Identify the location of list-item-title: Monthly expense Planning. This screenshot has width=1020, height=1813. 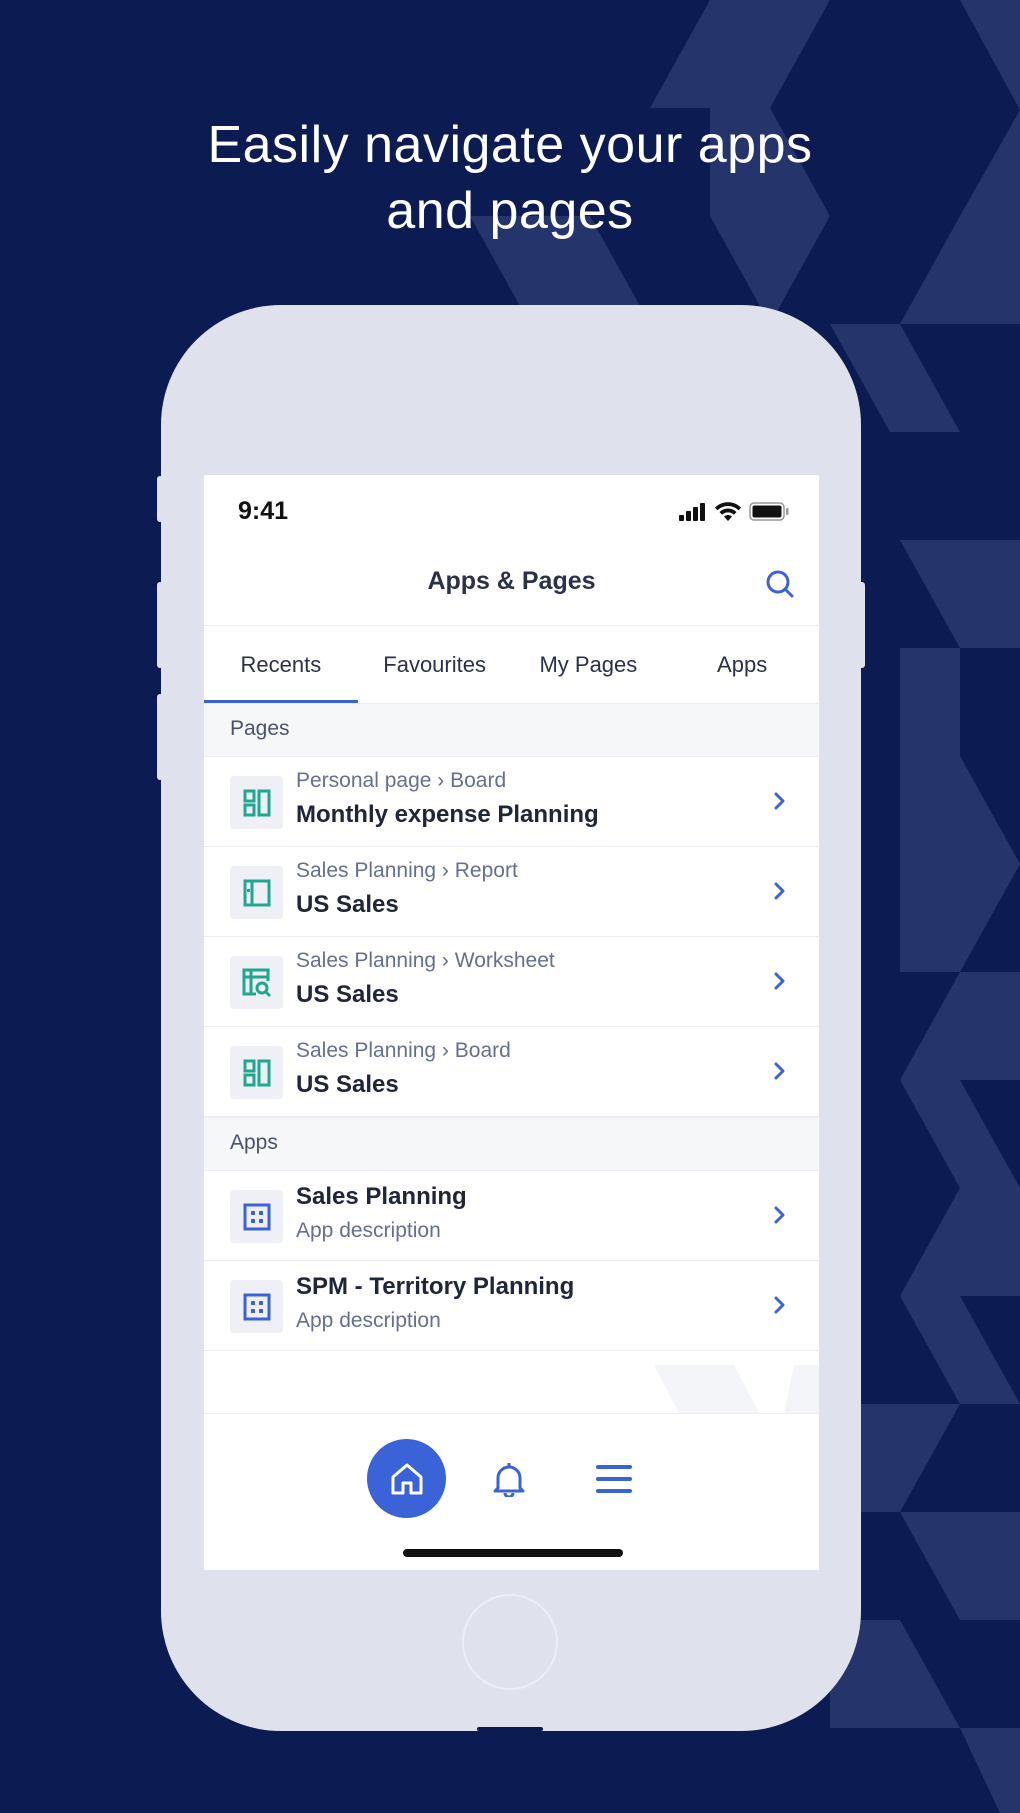
(447, 814).